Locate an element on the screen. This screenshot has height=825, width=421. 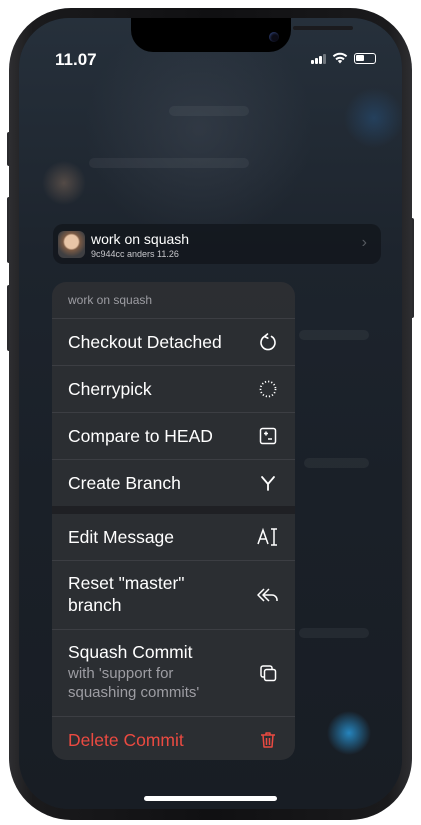
camera is located at coordinates (274, 37).